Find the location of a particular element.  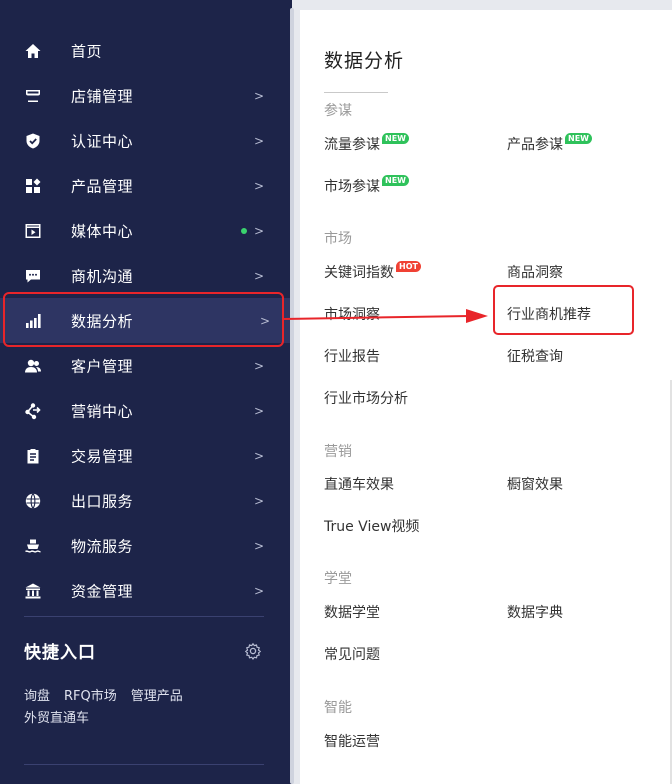

link-label: 流量参谋 is located at coordinates (352, 145).